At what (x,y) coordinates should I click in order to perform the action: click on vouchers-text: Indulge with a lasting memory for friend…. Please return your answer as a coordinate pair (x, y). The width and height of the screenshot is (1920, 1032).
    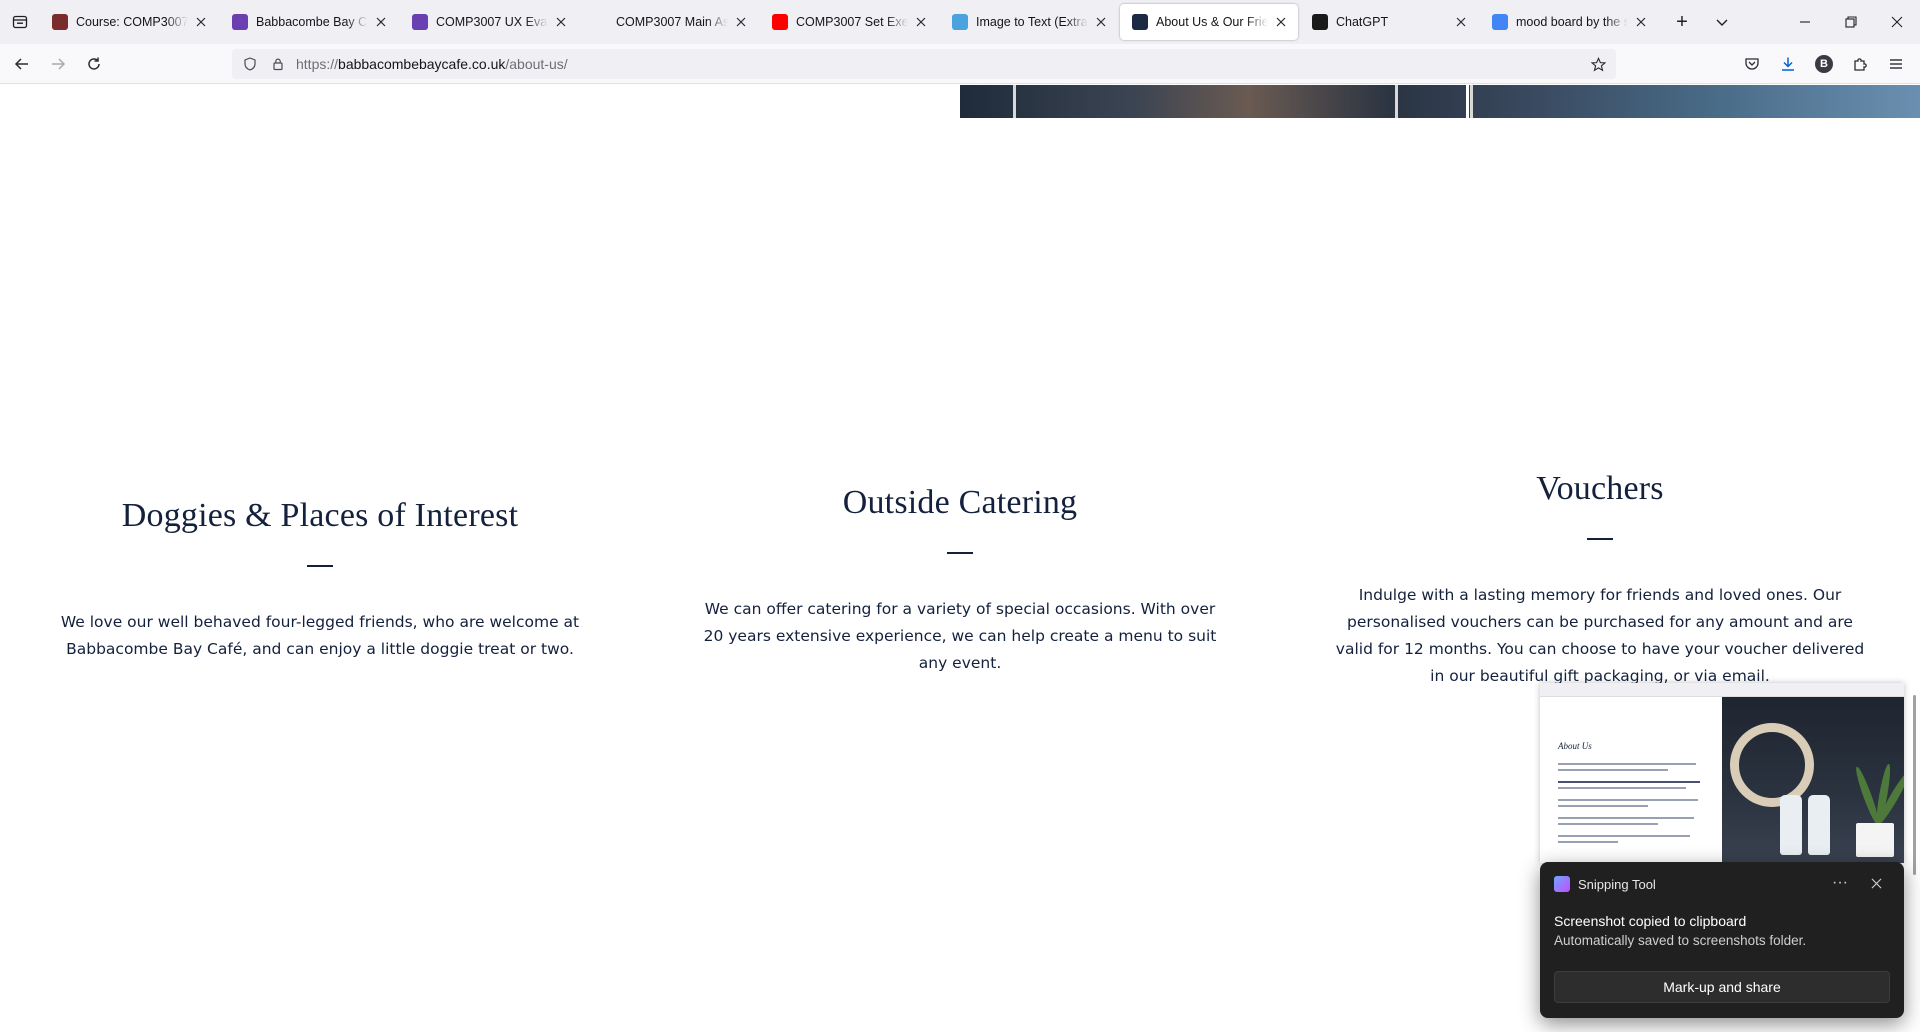
    Looking at the image, I should click on (1600, 635).